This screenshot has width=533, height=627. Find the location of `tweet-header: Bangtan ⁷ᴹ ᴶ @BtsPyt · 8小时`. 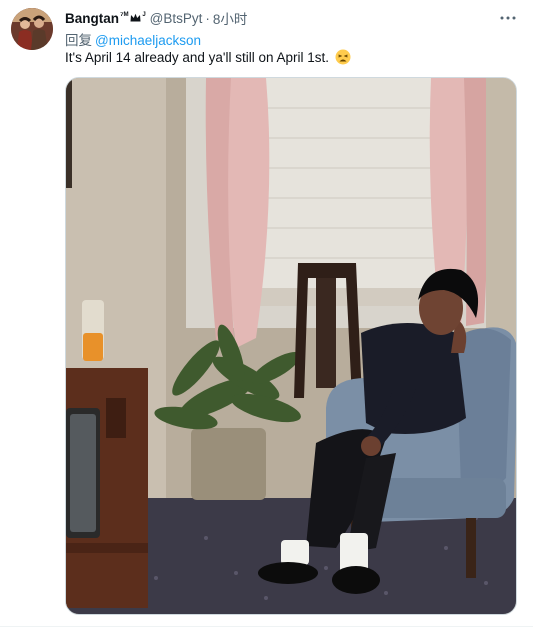

tweet-header: Bangtan ⁷ᴹ ᴶ @BtsPyt · 8小时 is located at coordinates (156, 18).